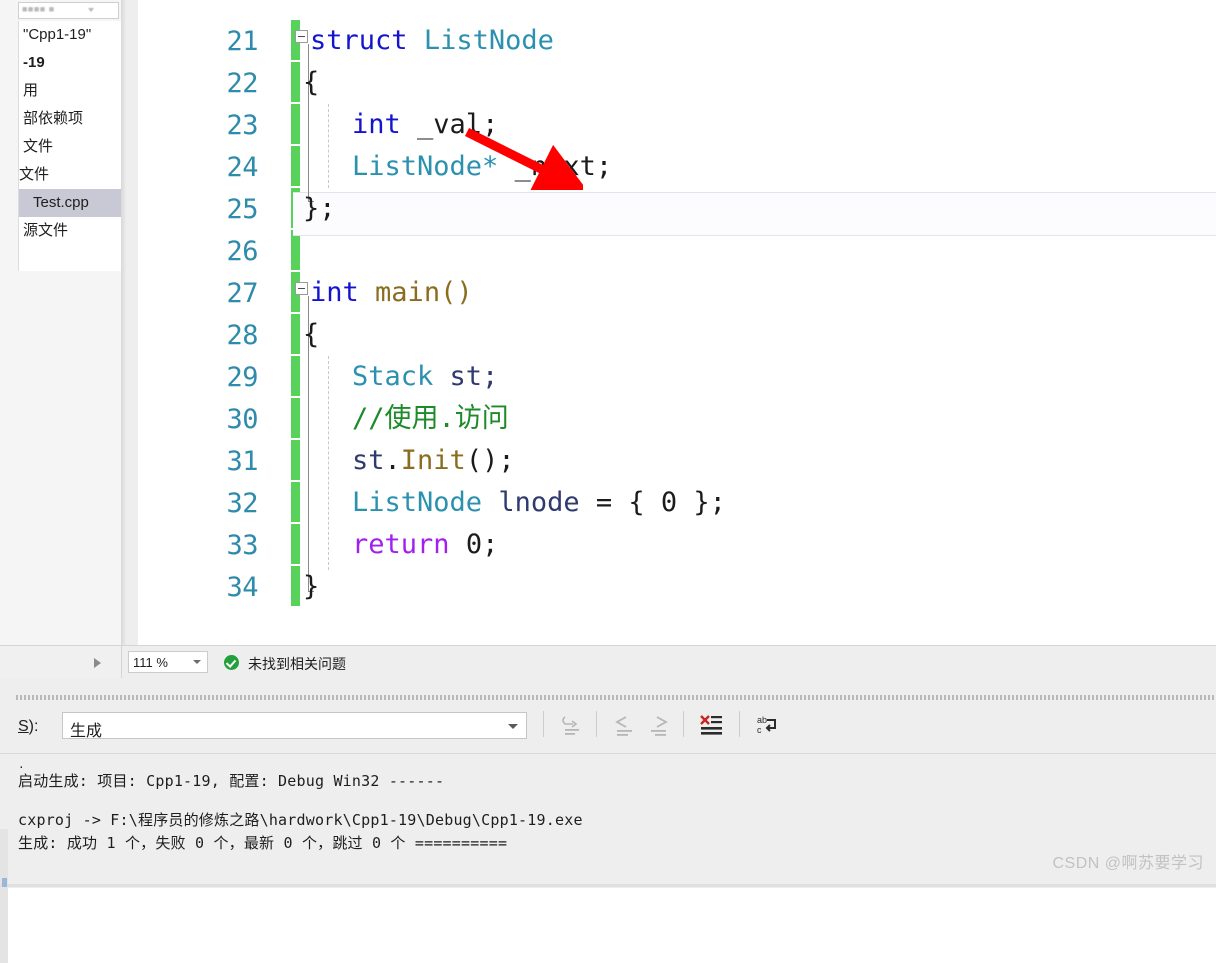 The height and width of the screenshot is (963, 1216). I want to click on code-line-34: }, so click(311, 587).